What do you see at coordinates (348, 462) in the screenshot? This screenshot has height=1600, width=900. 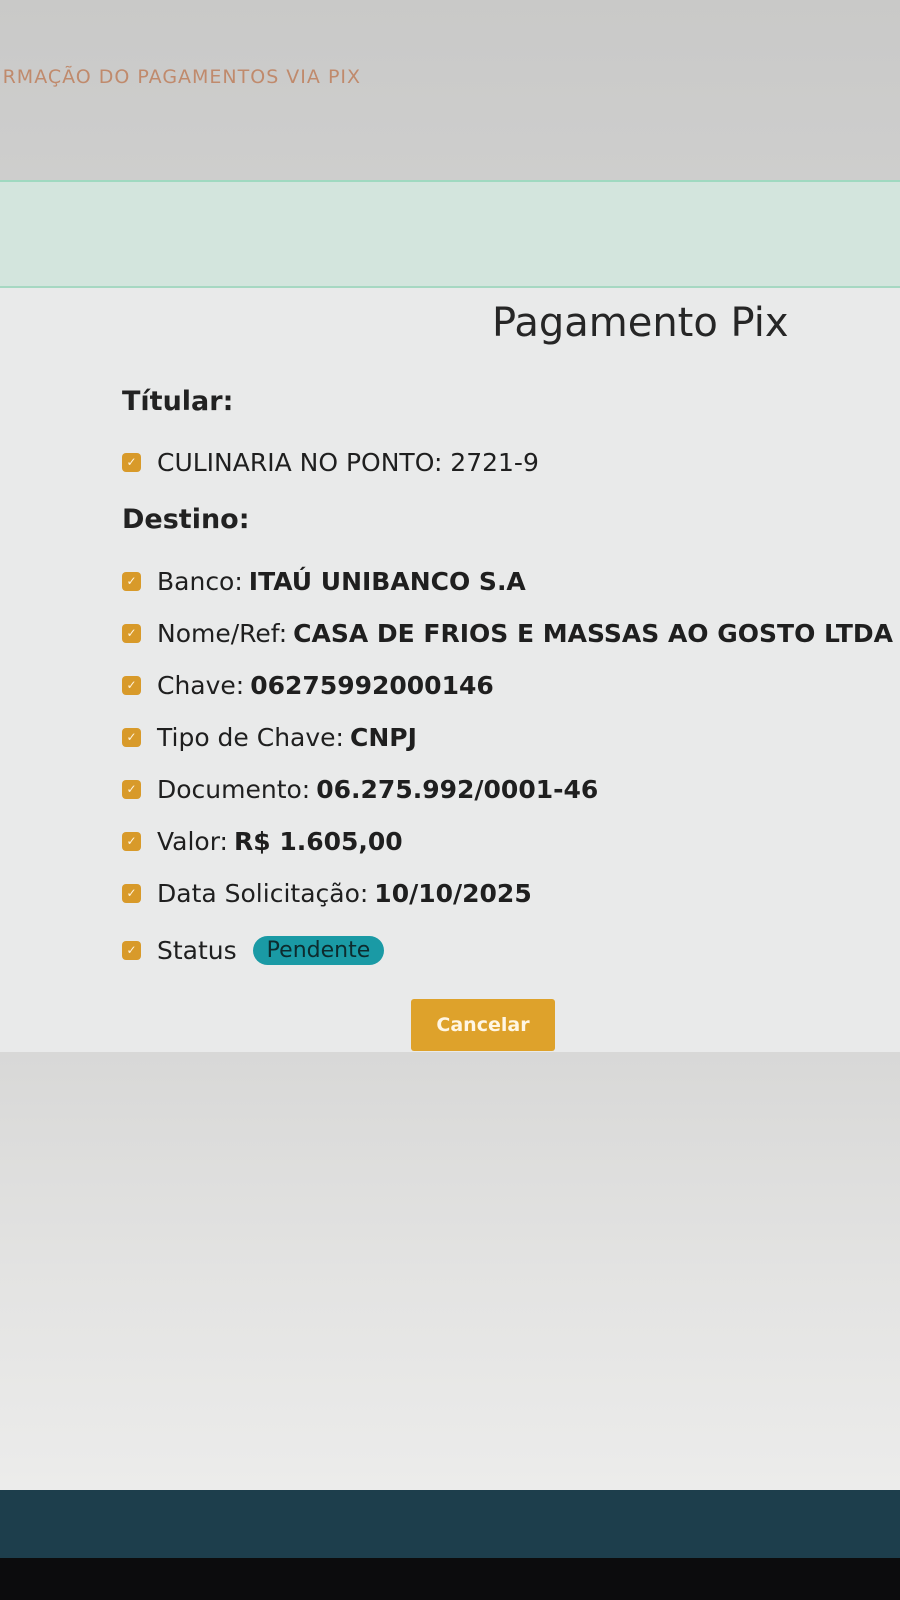 I see `titular-value: CULINARIA NO PONTO: 2721-9` at bounding box center [348, 462].